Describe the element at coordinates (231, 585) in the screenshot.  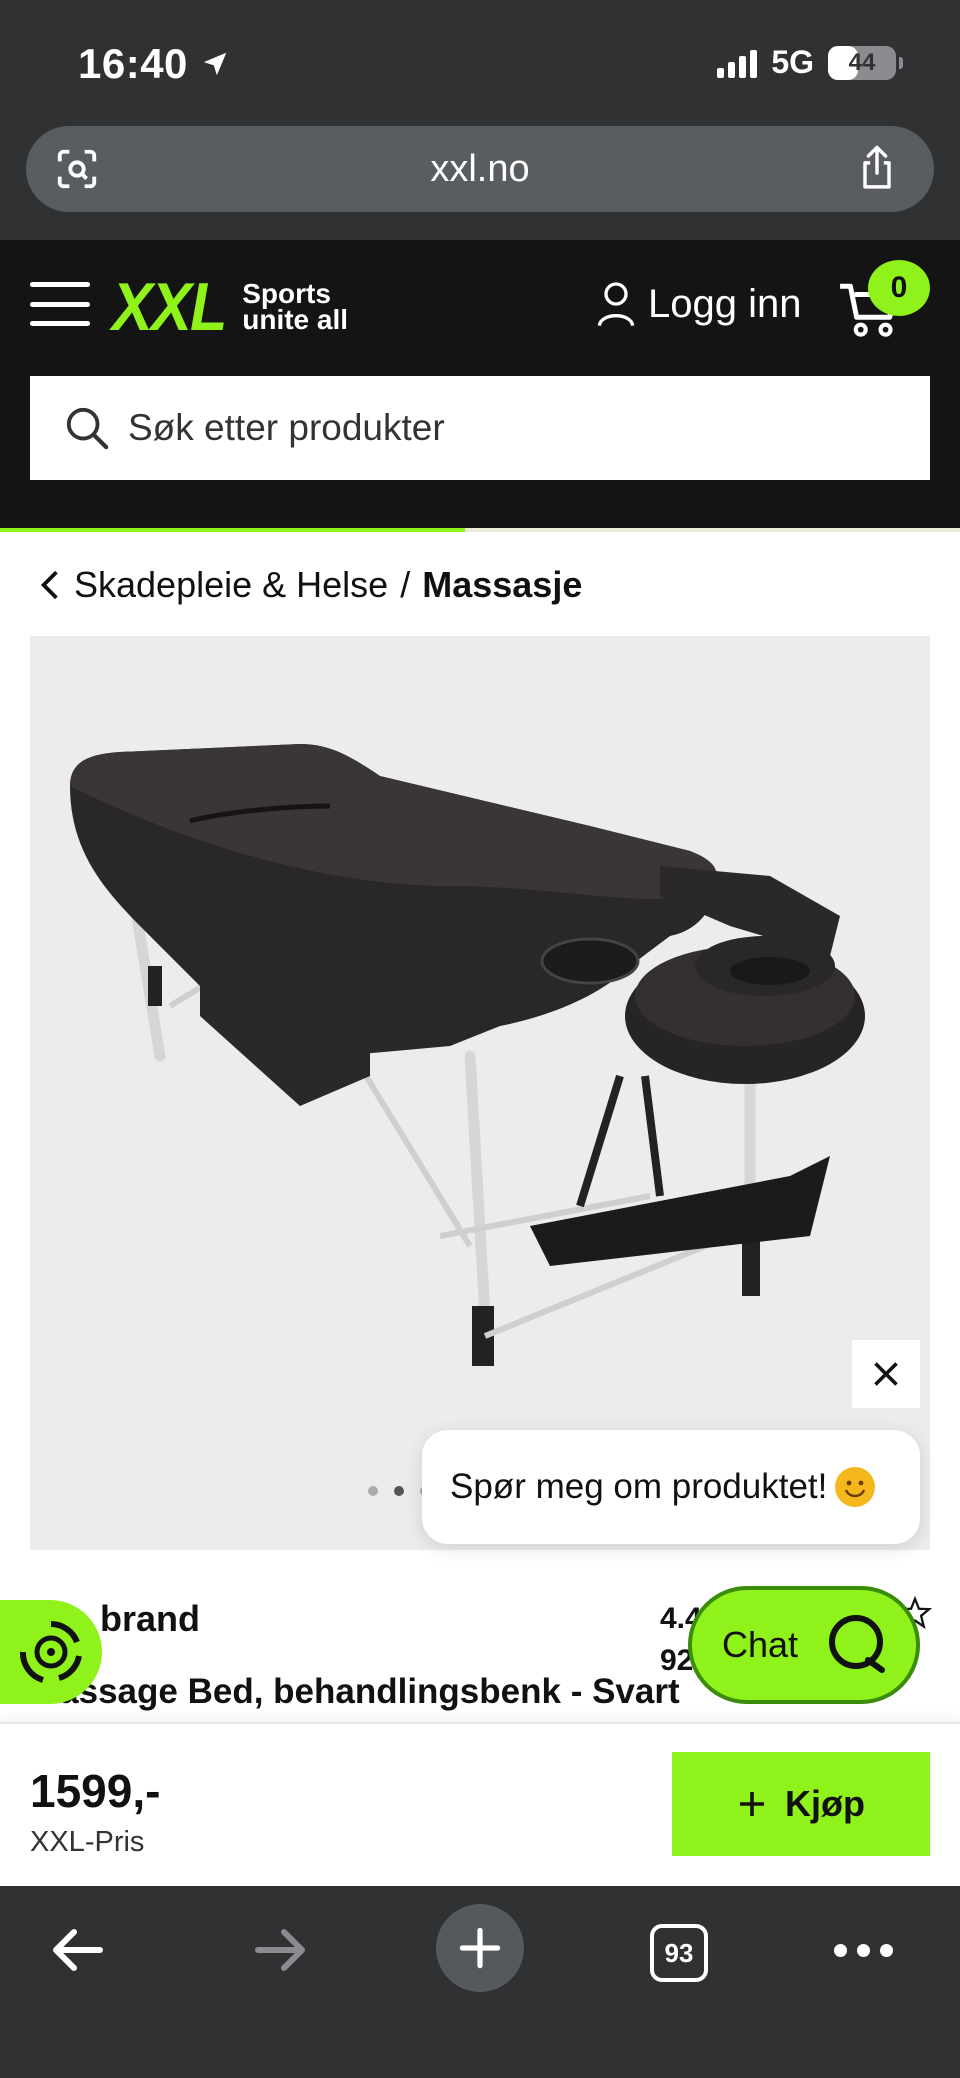
I see `breadcrumb-parent: Skadepleie & Helse` at that location.